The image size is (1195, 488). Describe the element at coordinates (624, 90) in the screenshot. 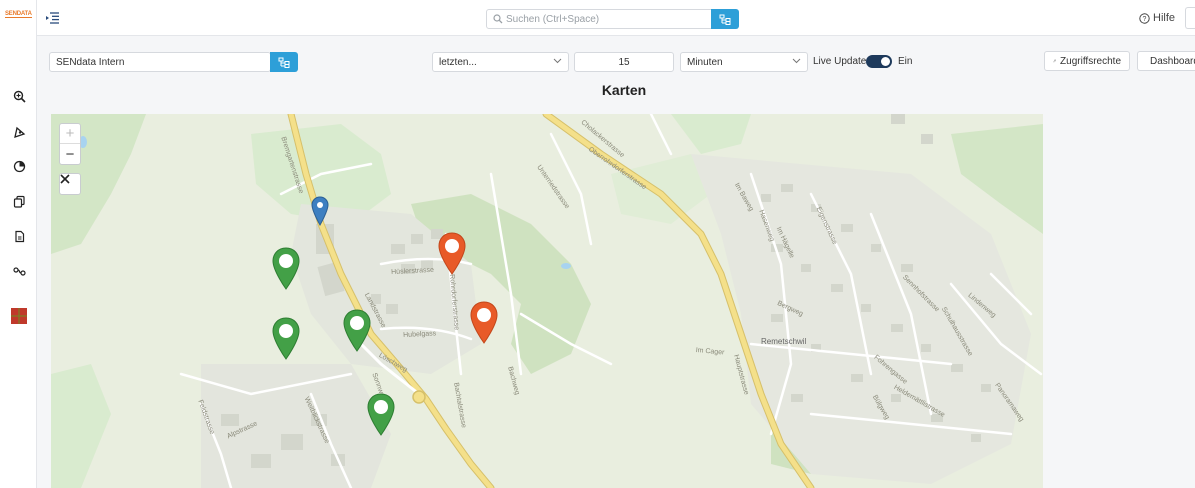

I see `page-title: Karten` at that location.